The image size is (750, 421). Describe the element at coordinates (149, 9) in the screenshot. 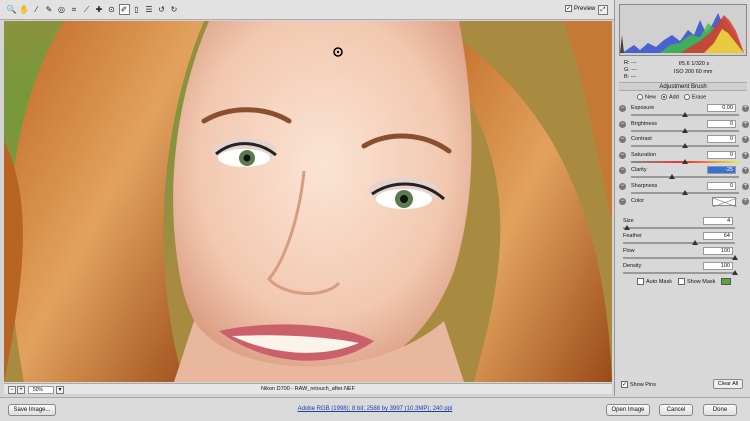

I see `preferences-icon: ☰` at that location.